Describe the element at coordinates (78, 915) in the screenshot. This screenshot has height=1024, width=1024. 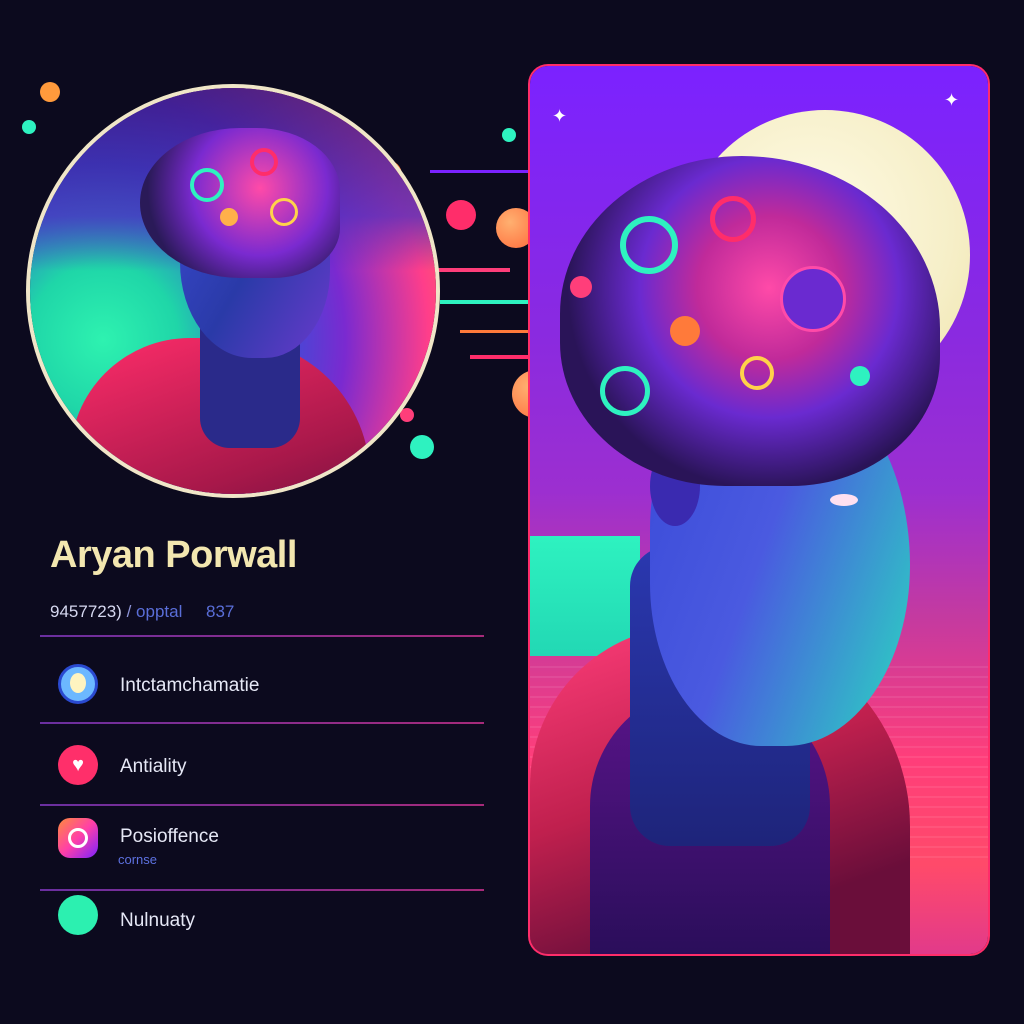
I see `circle-icon` at that location.